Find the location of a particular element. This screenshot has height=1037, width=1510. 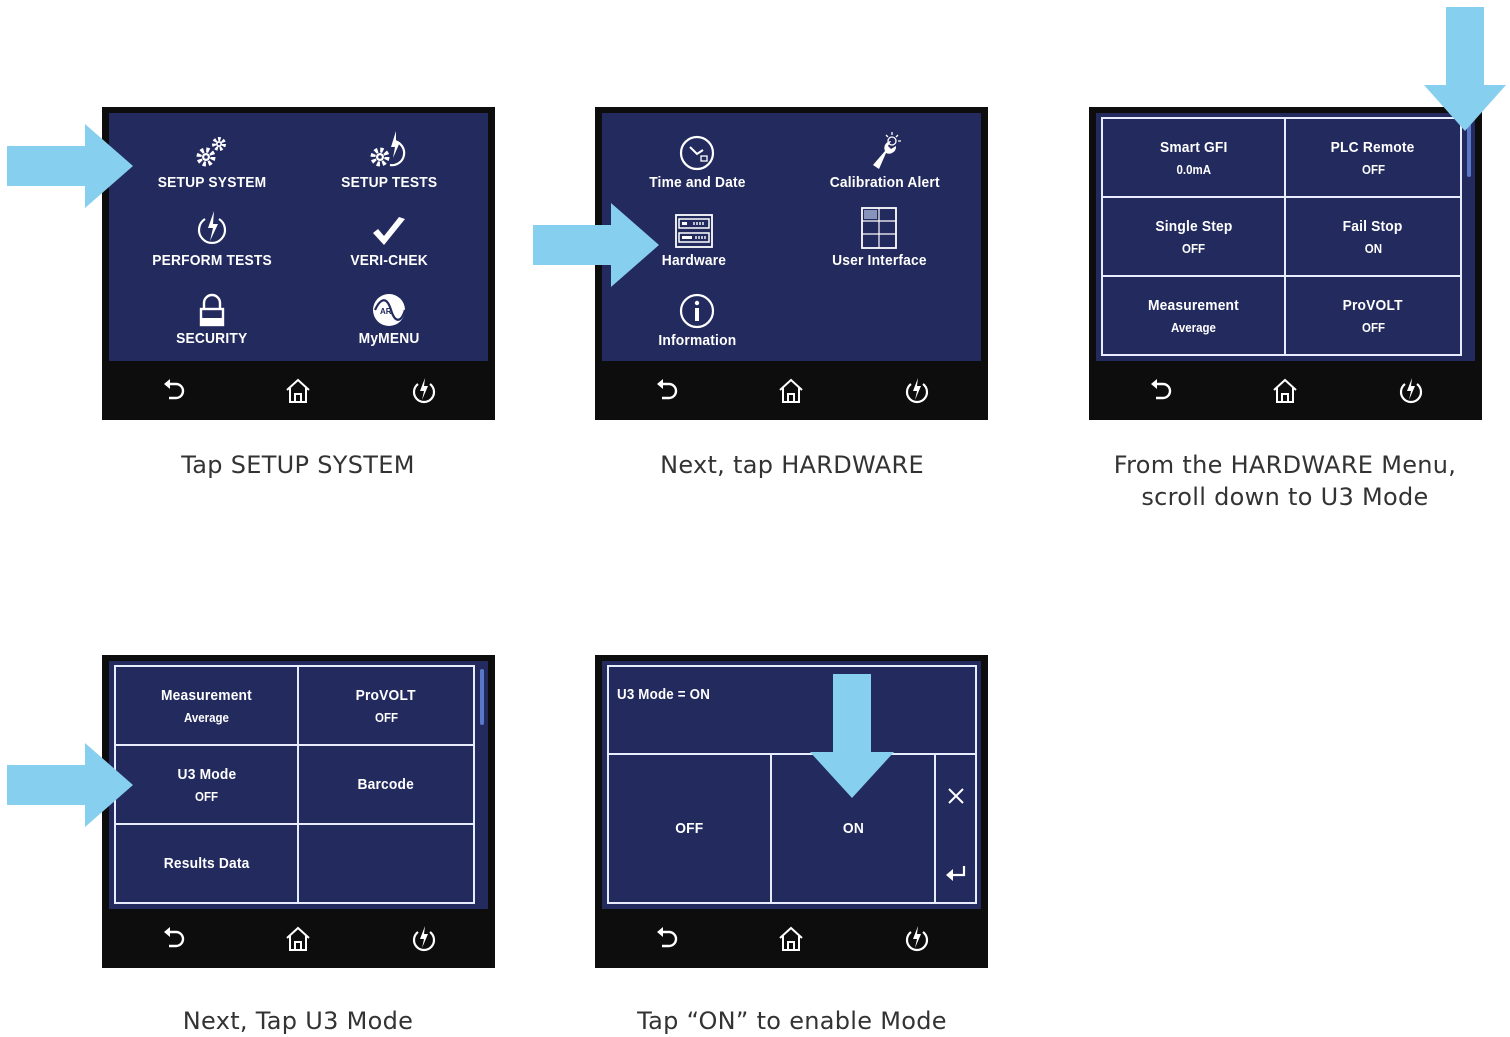

menu-item-setup-tests: SETUP TESTS is located at coordinates (389, 160).